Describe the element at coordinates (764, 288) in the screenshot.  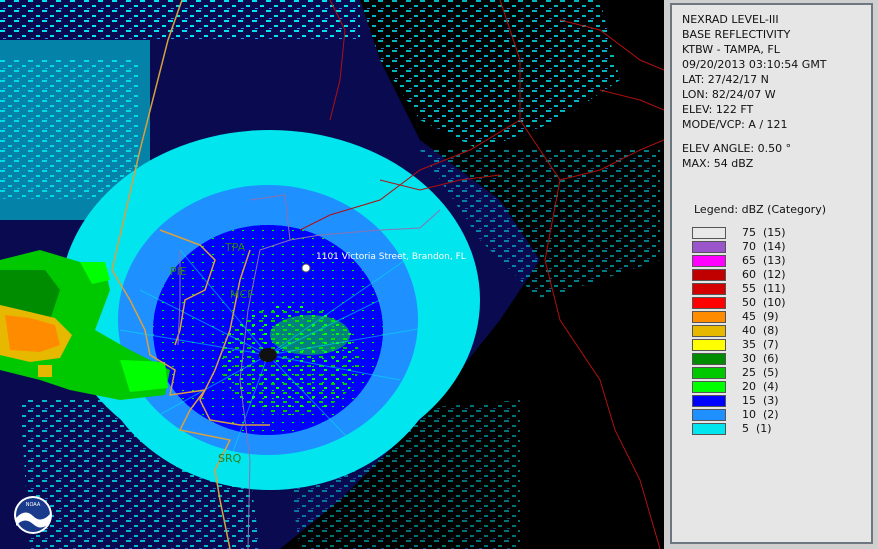
I see `legend-label: 55 (11)` at that location.